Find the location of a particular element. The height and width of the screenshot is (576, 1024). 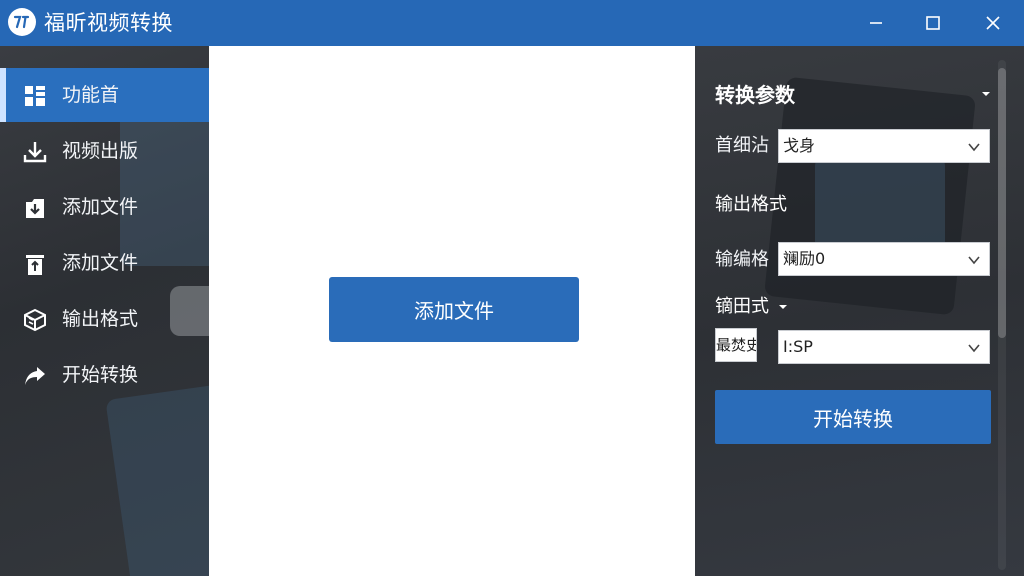

cube-icon is located at coordinates (35, 320).